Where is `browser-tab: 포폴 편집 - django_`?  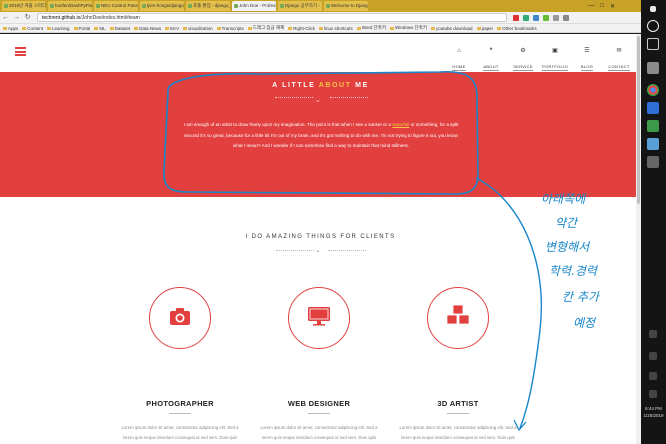 browser-tab: 포폴 편집 - django_ is located at coordinates (208, 6).